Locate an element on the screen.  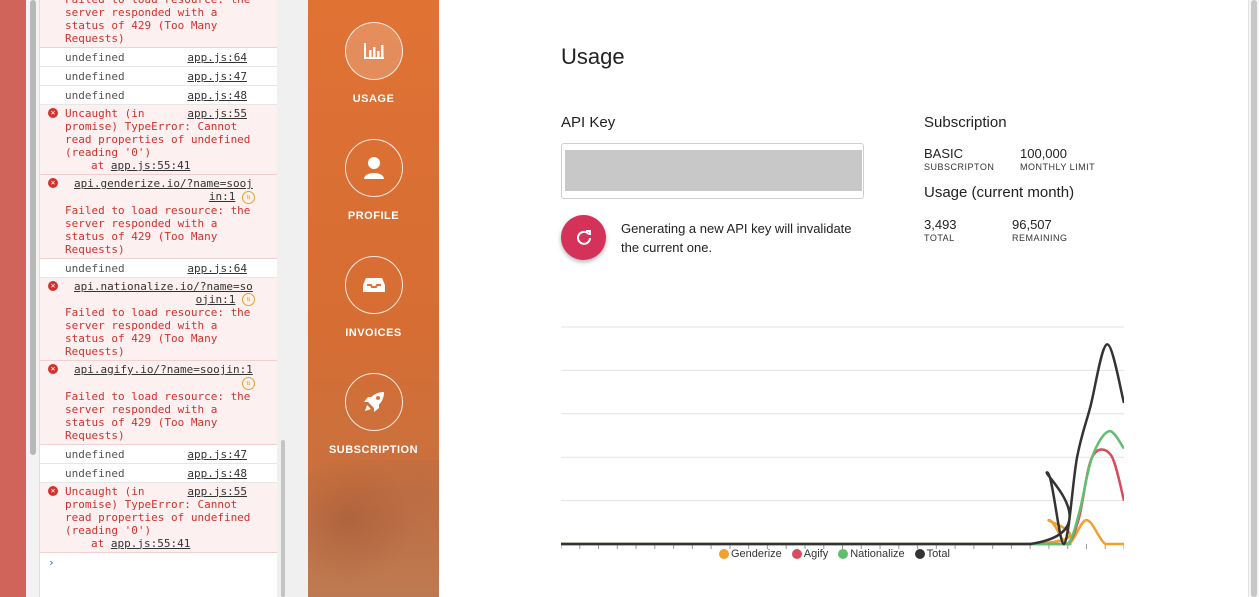
sidebar-item-label: INVOICES is located at coordinates (373, 333).